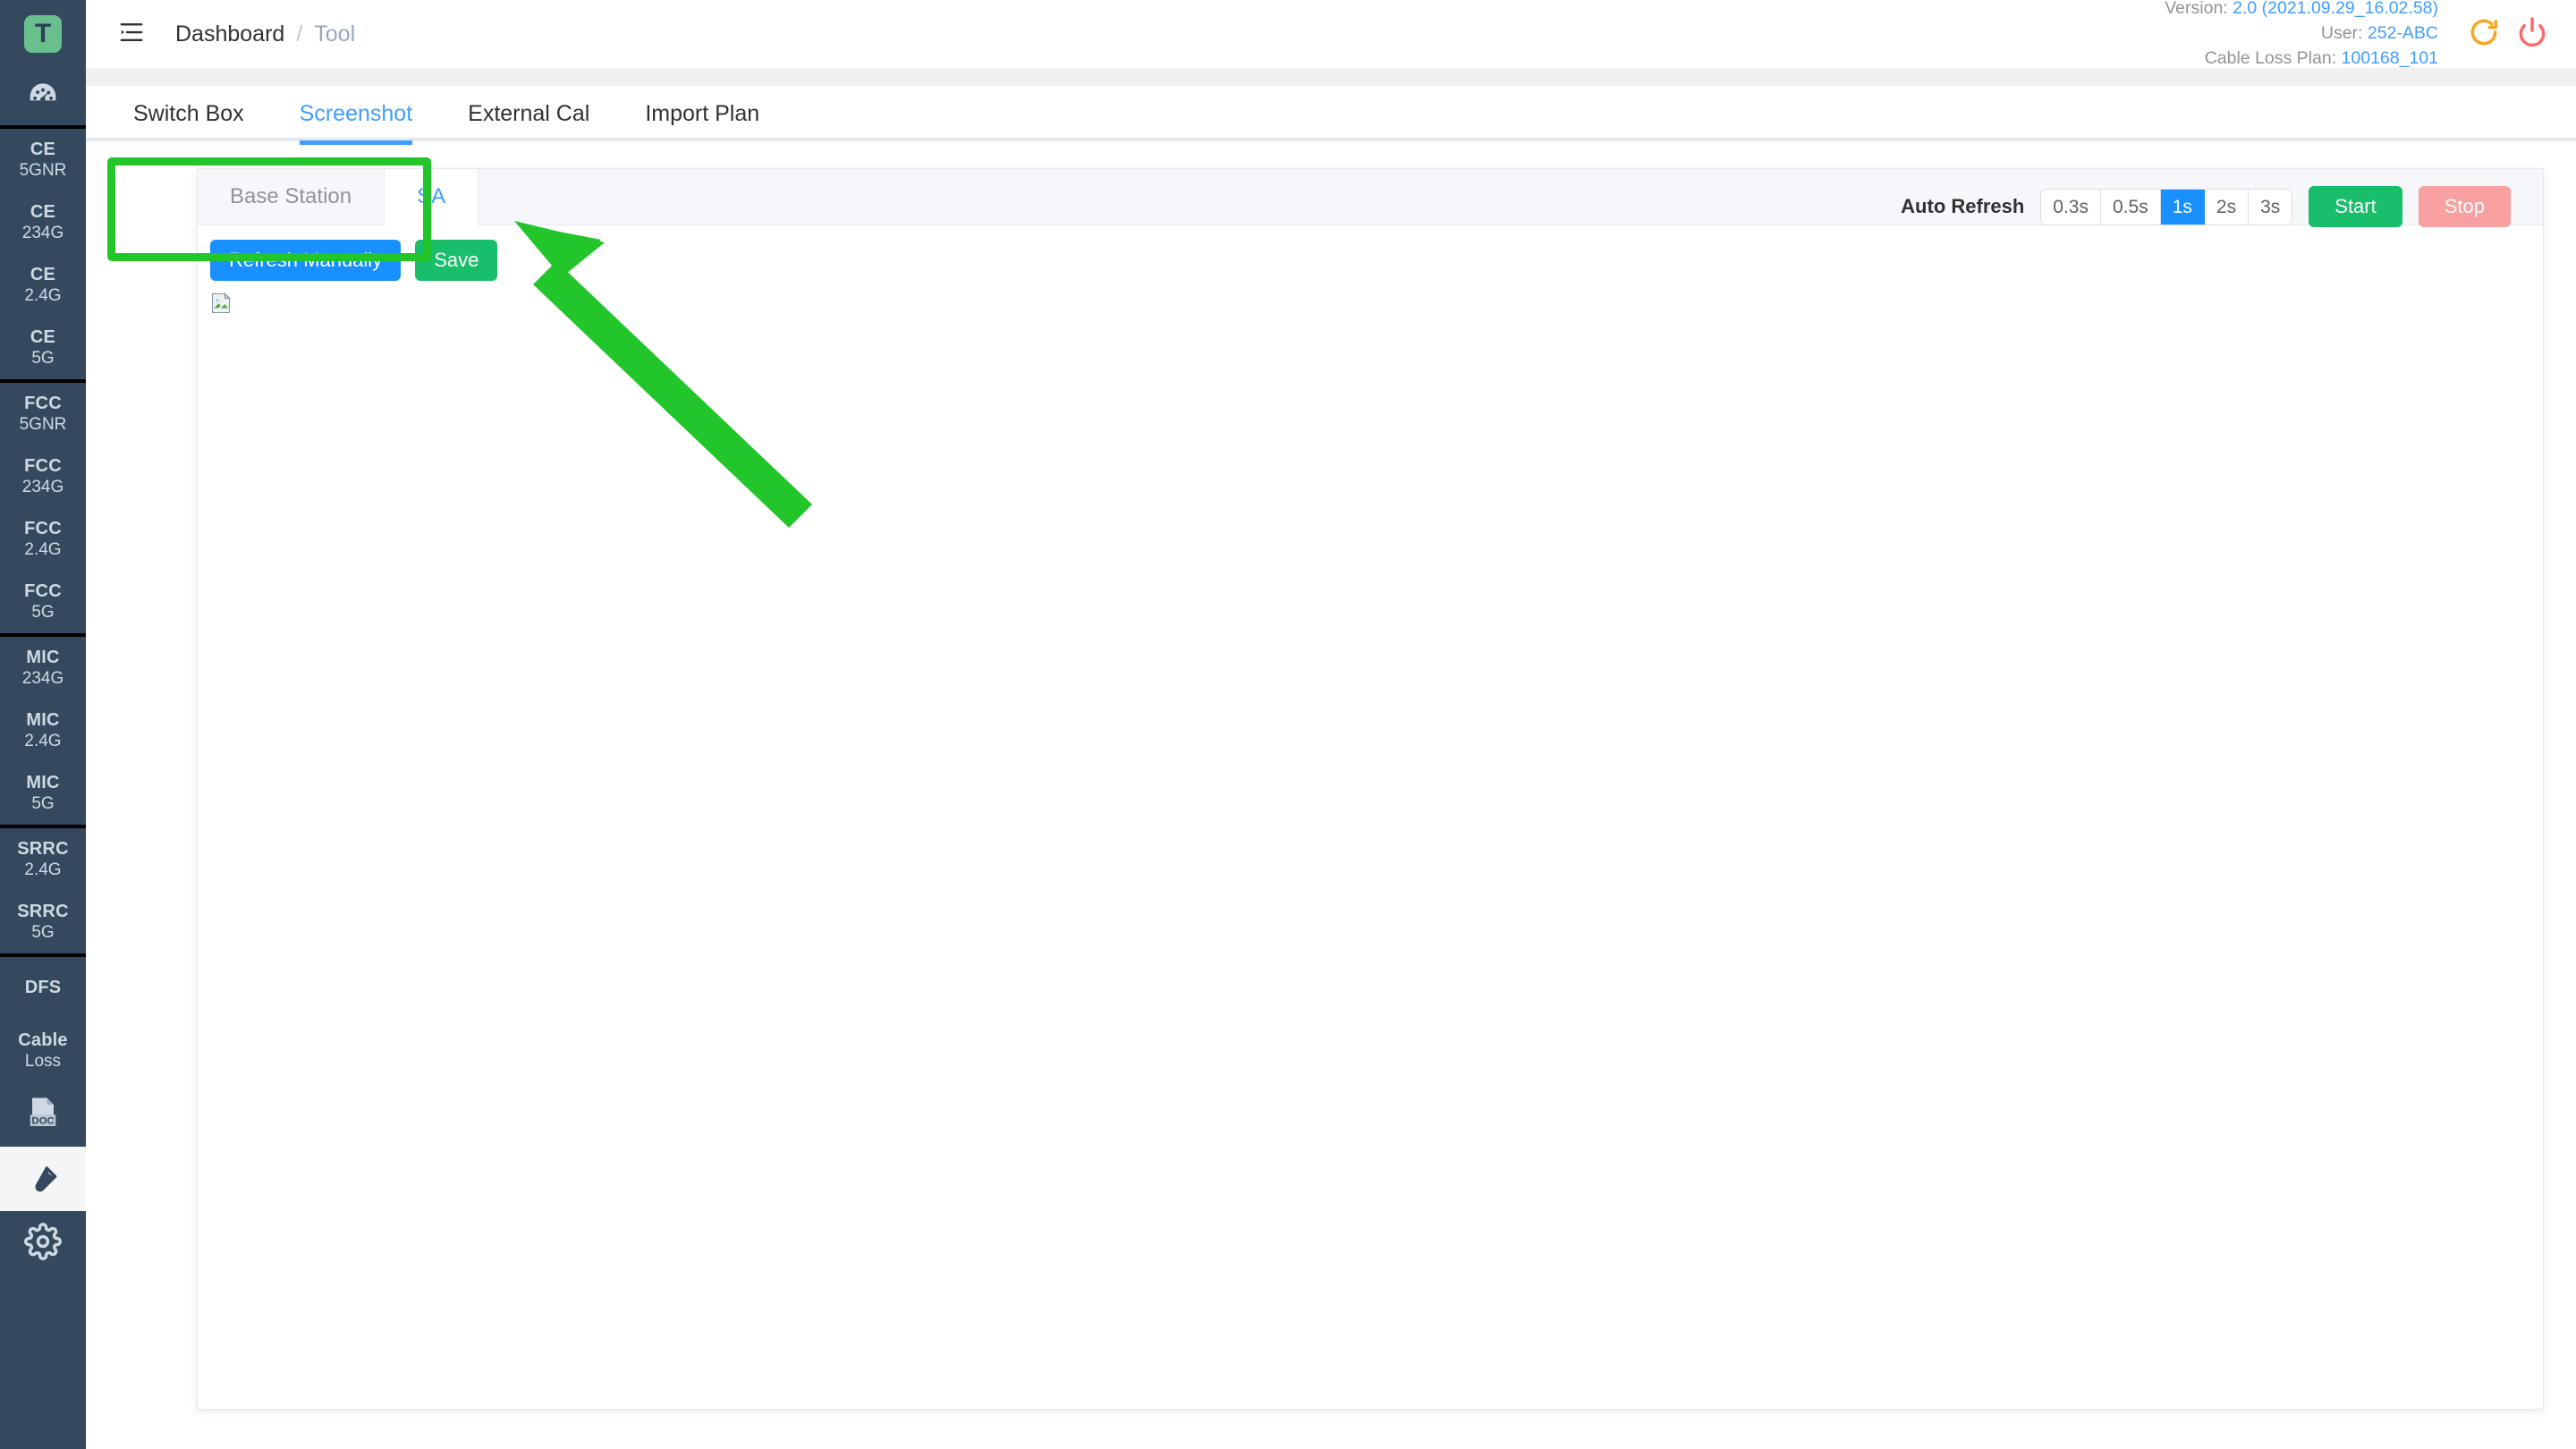 This screenshot has height=1449, width=2576. Describe the element at coordinates (2335, 9) in the screenshot. I see `version-value: 2.0 (2021.09.29_16.02.58)` at that location.